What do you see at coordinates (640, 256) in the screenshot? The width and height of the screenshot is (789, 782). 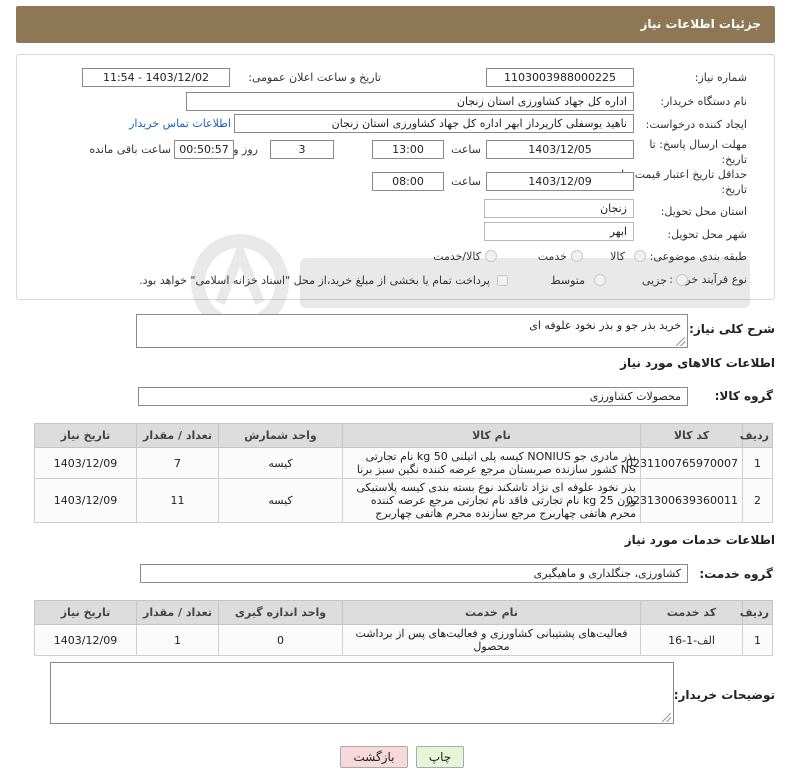 I see `category-radio-goods` at bounding box center [640, 256].